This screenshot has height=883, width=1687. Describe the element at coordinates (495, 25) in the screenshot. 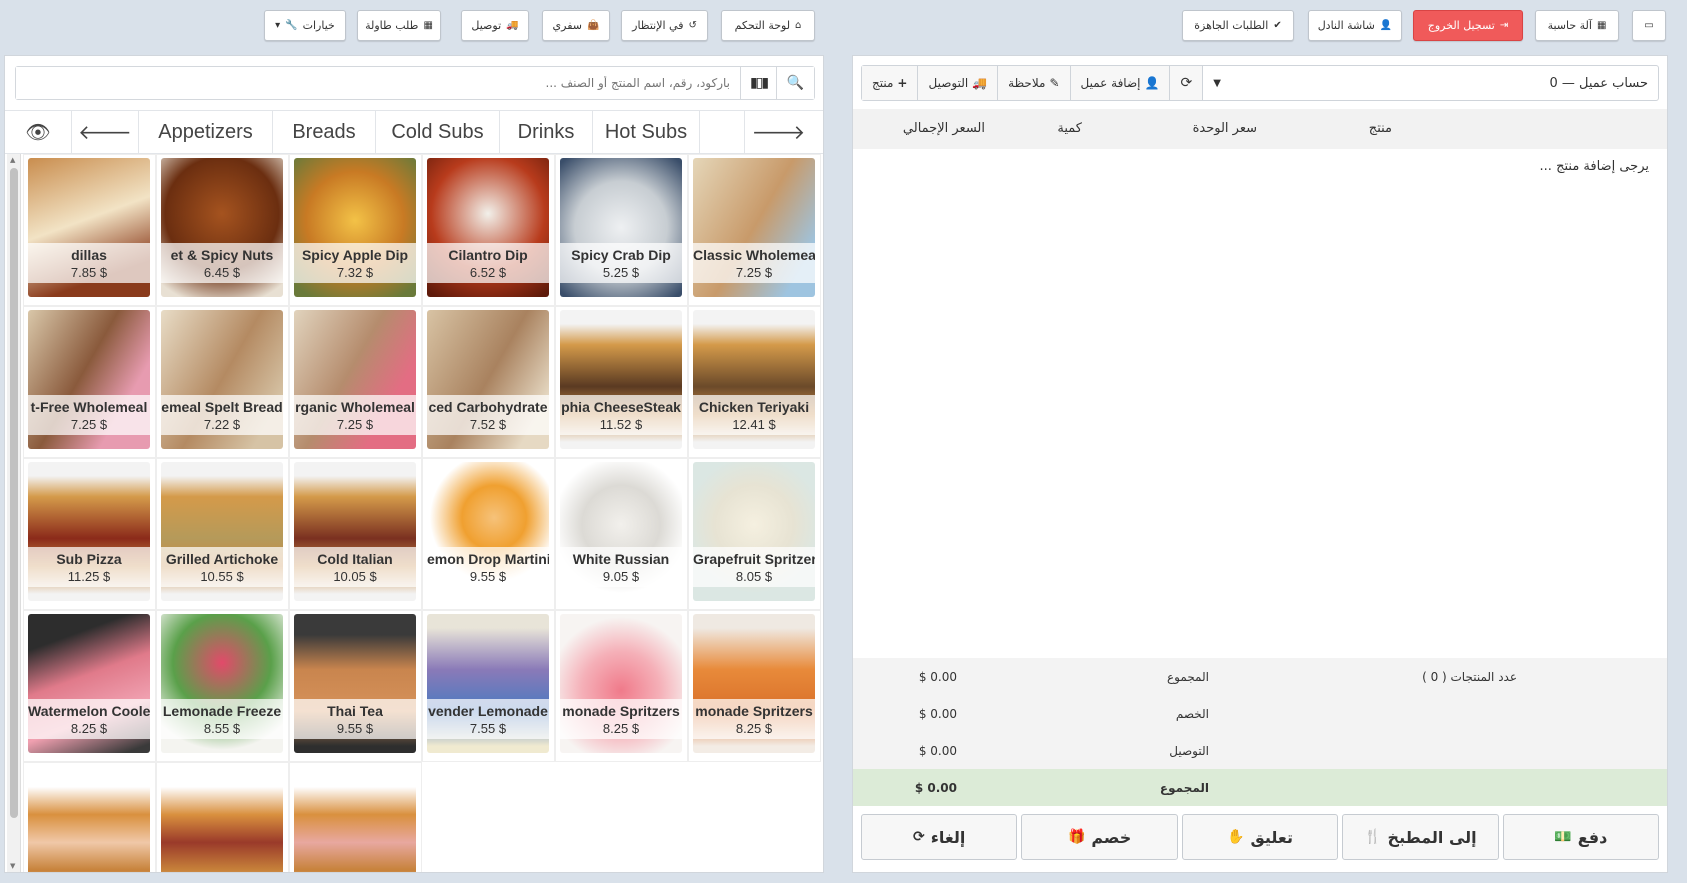

I see `delivery-button: توصيل 🚚` at that location.